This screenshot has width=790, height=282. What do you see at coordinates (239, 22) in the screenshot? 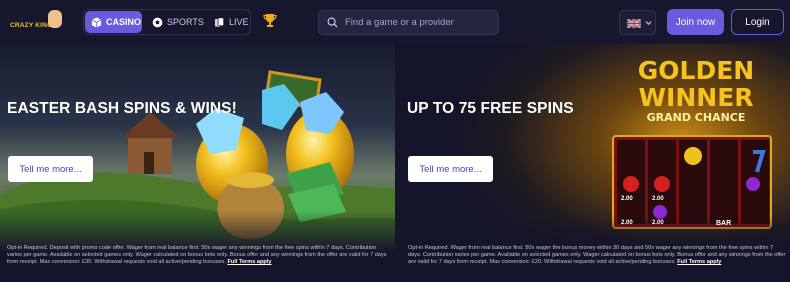
I see `tab-live-label: LIVE` at bounding box center [239, 22].